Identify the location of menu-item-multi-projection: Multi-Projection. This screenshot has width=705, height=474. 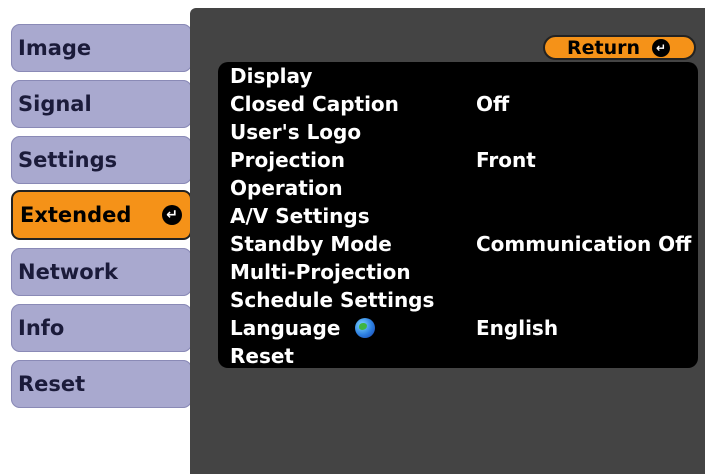
(460, 272).